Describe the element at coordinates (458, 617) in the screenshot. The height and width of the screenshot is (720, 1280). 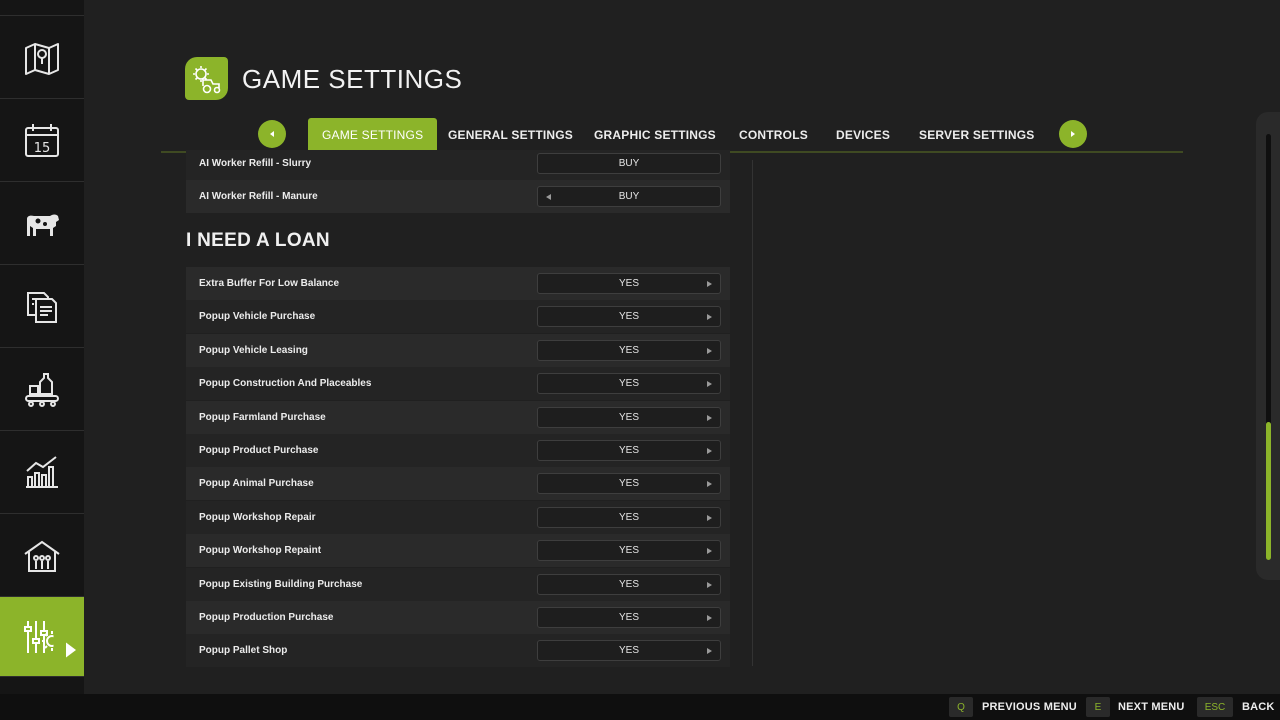
I see `settings-row: Popup Production Purchase YES` at that location.